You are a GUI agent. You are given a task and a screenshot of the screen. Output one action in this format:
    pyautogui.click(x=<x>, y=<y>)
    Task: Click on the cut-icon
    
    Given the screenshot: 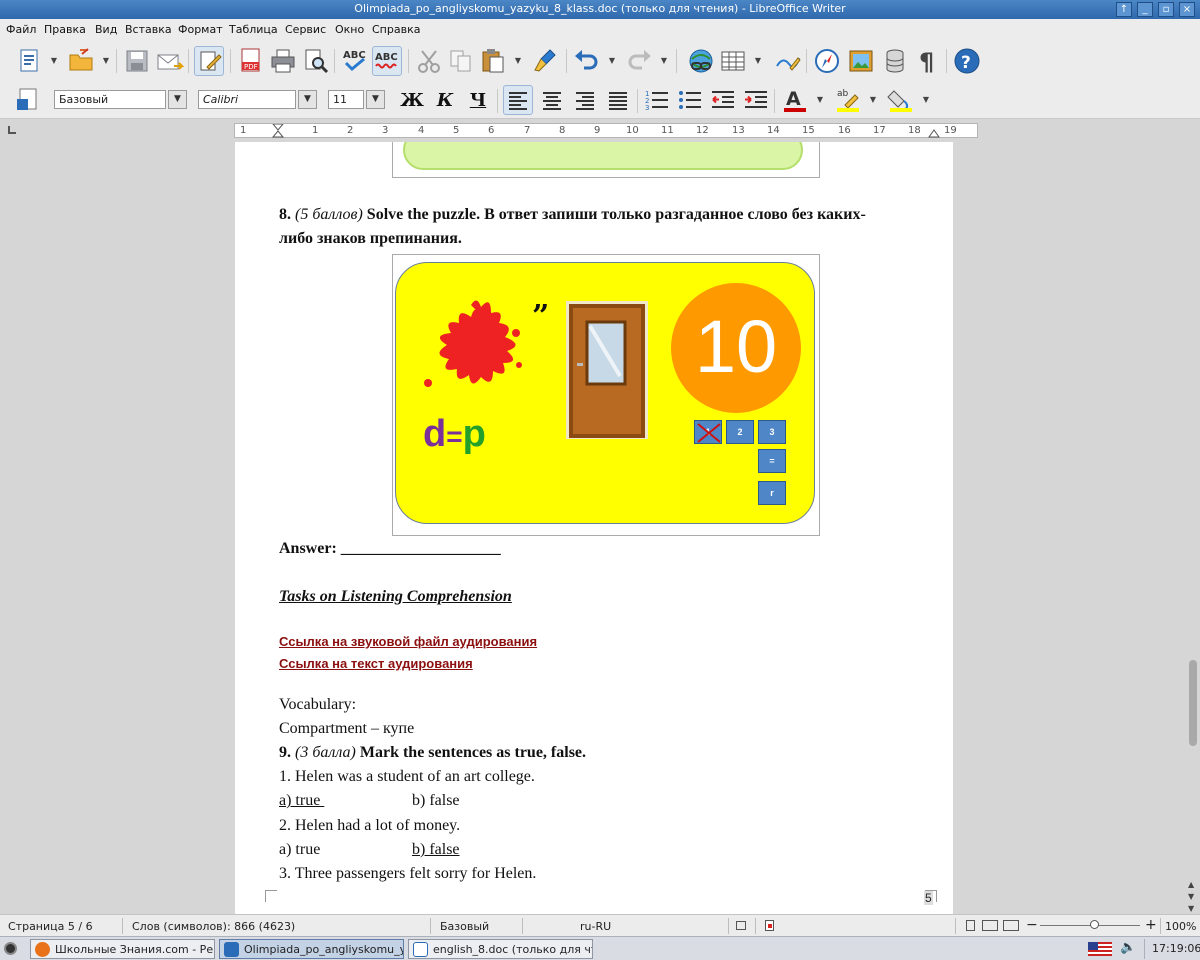 What is the action you would take?
    pyautogui.click(x=429, y=61)
    